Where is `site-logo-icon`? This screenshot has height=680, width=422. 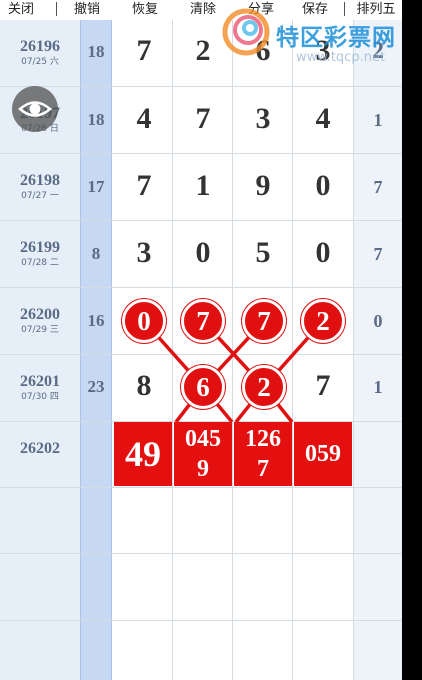 site-logo-icon is located at coordinates (246, 32).